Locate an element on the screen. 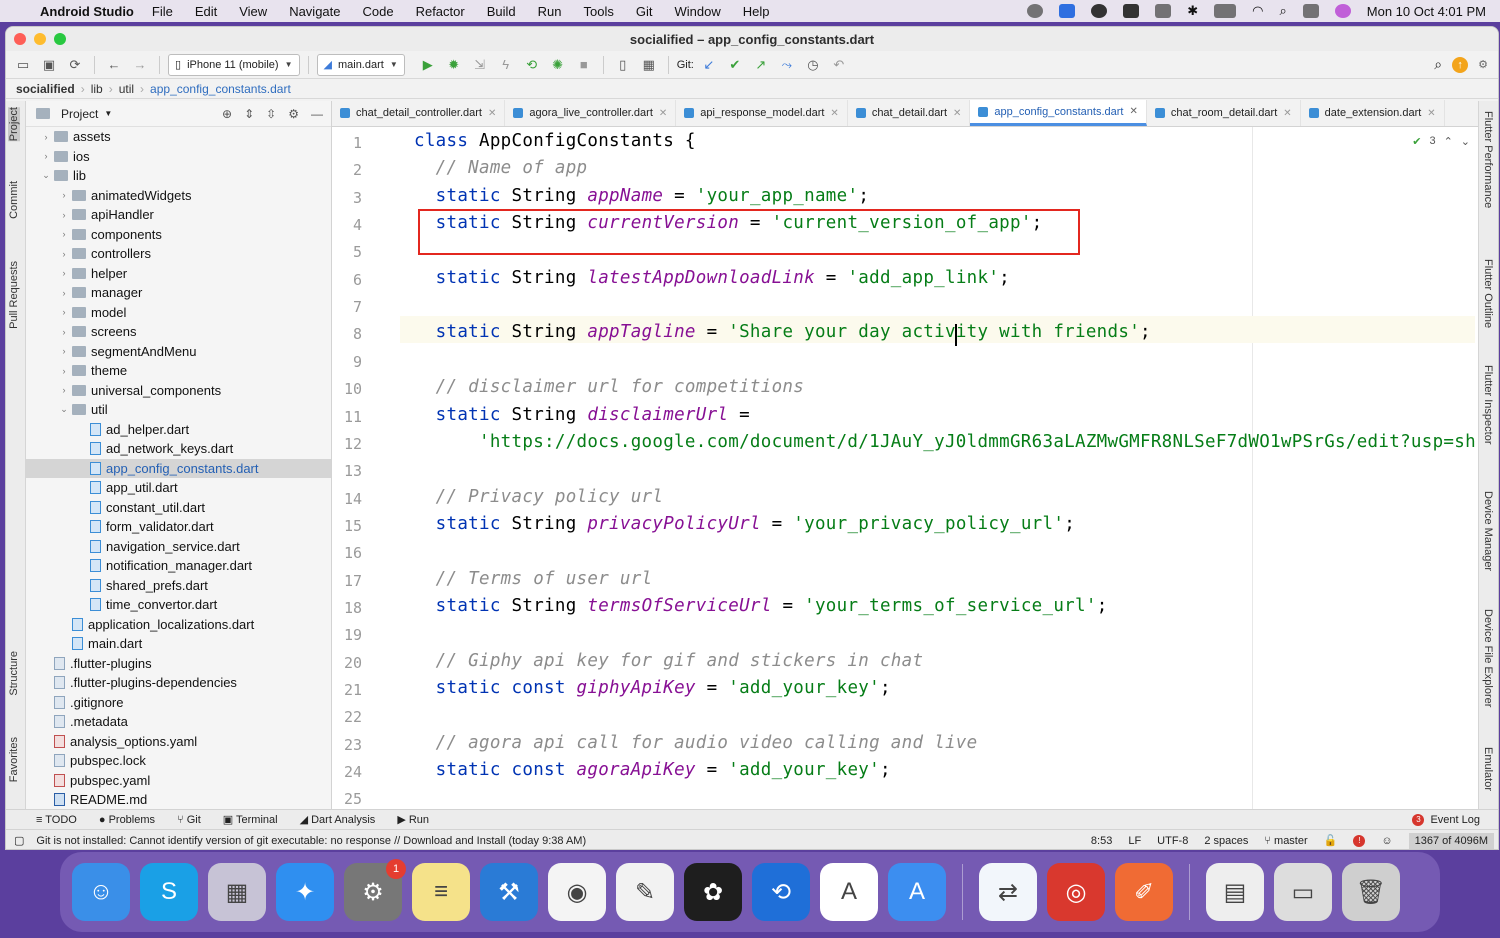  tool-tab-commit: Commit is located at coordinates (14, 200).